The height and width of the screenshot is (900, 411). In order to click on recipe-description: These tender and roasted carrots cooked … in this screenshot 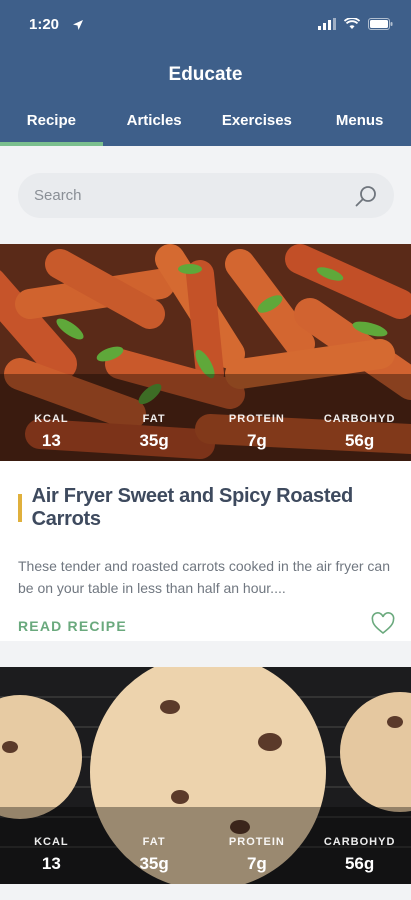, I will do `click(204, 577)`.